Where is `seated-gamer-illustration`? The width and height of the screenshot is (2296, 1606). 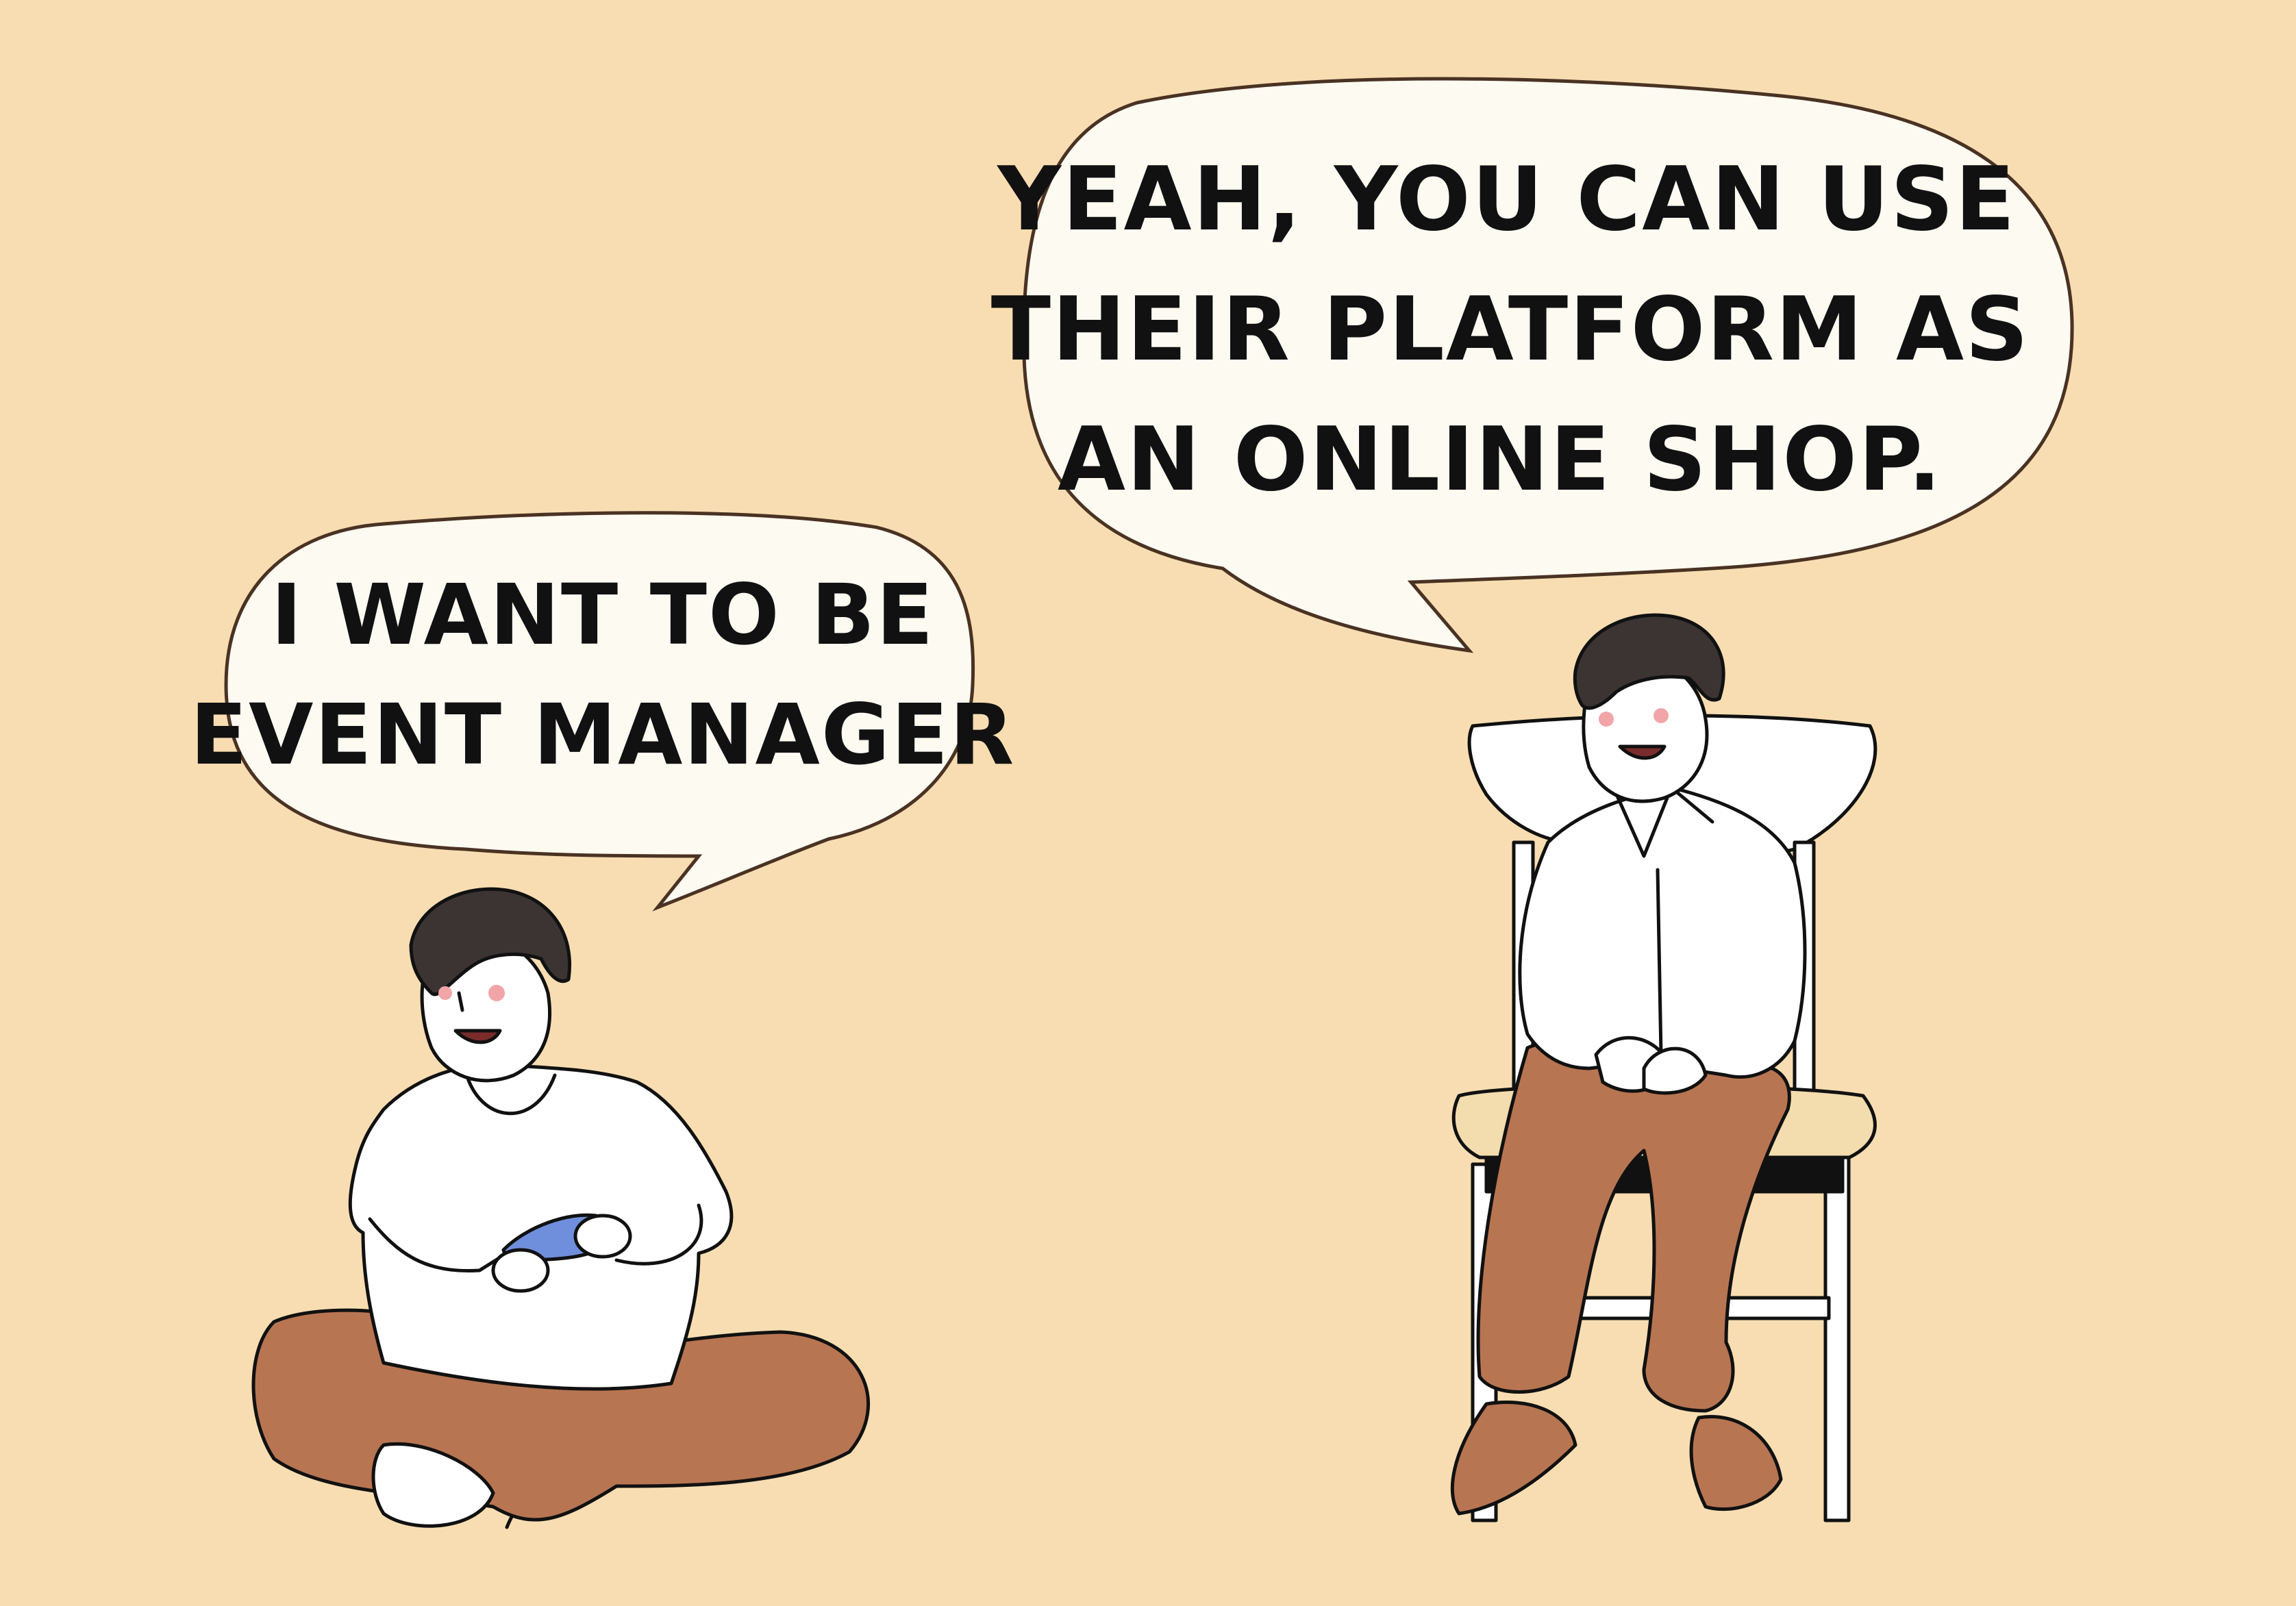 seated-gamer-illustration is located at coordinates (560, 1208).